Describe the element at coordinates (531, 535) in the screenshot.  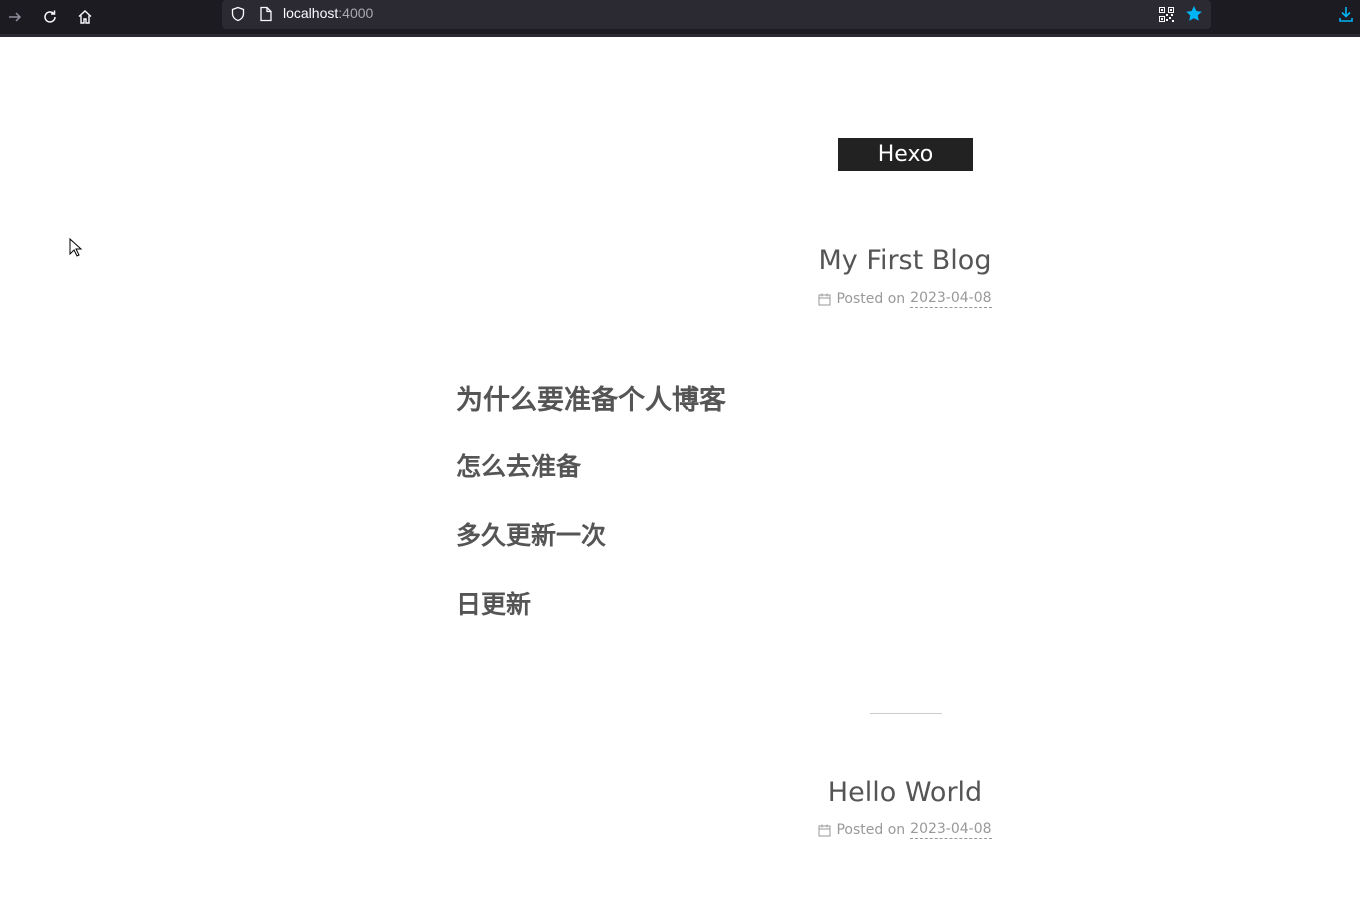
I see `post-heading: 多久更新一次` at that location.